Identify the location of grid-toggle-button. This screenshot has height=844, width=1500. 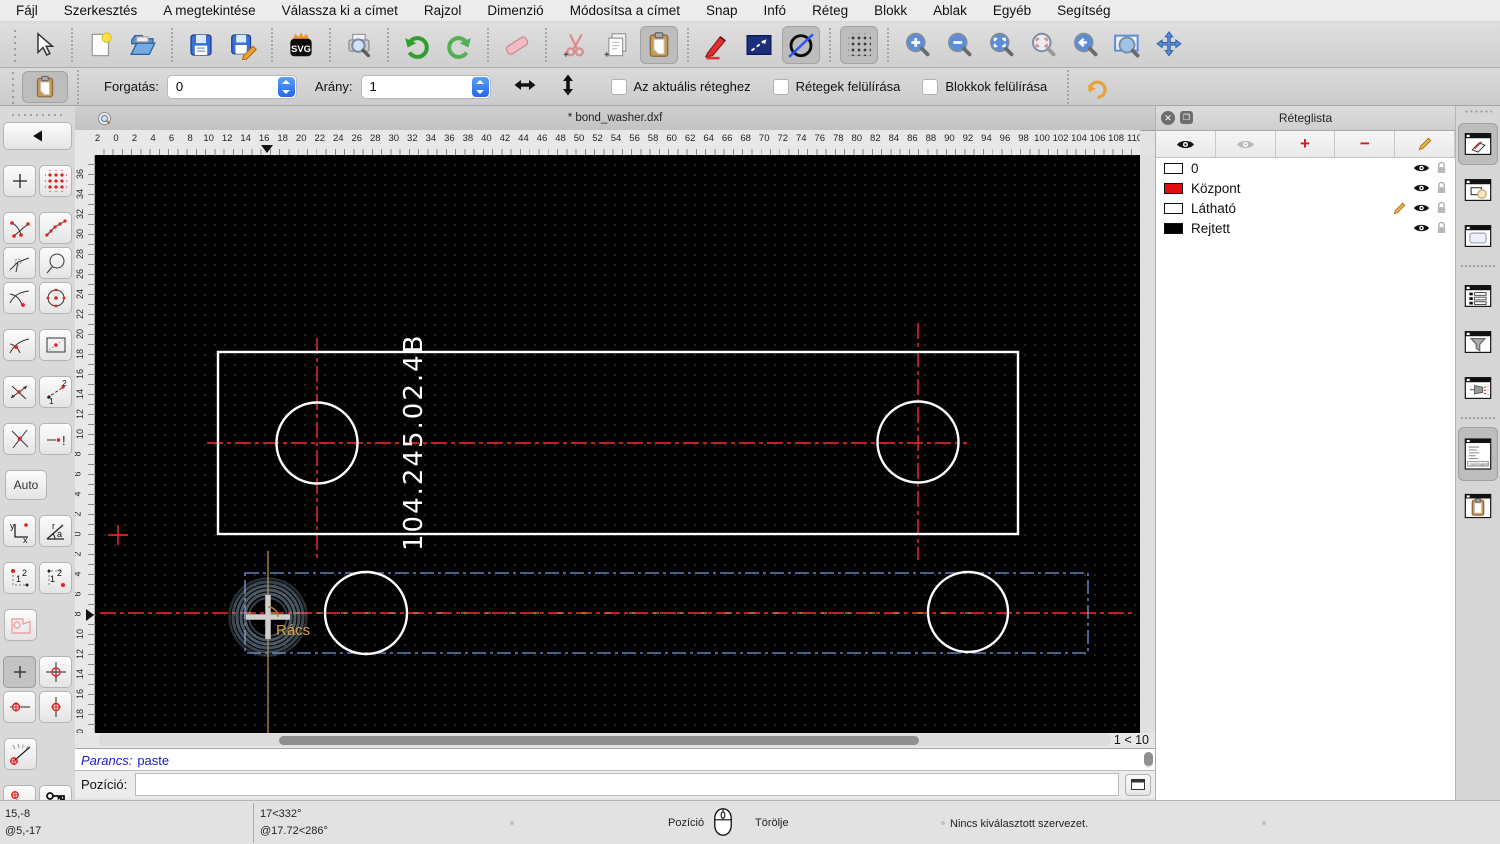
(859, 44).